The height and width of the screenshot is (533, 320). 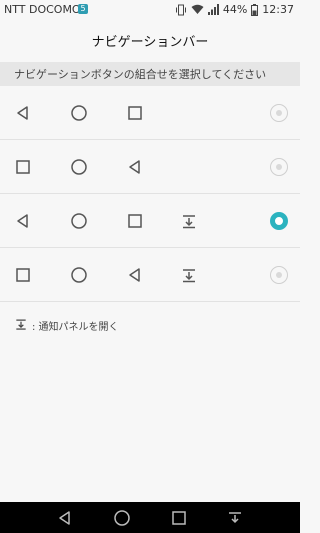 I want to click on vibrate-icon, so click(x=181, y=10).